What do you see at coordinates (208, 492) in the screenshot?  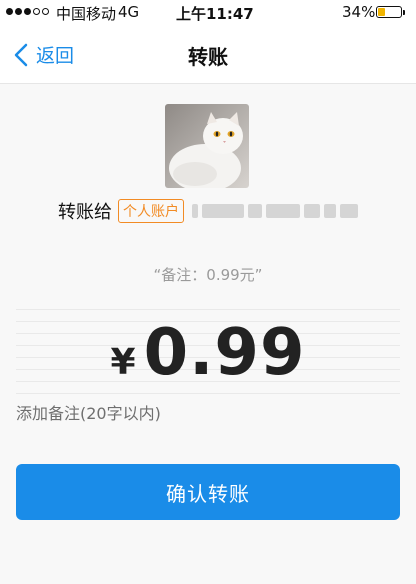 I see `confirm-transfer-button: 确认转账` at bounding box center [208, 492].